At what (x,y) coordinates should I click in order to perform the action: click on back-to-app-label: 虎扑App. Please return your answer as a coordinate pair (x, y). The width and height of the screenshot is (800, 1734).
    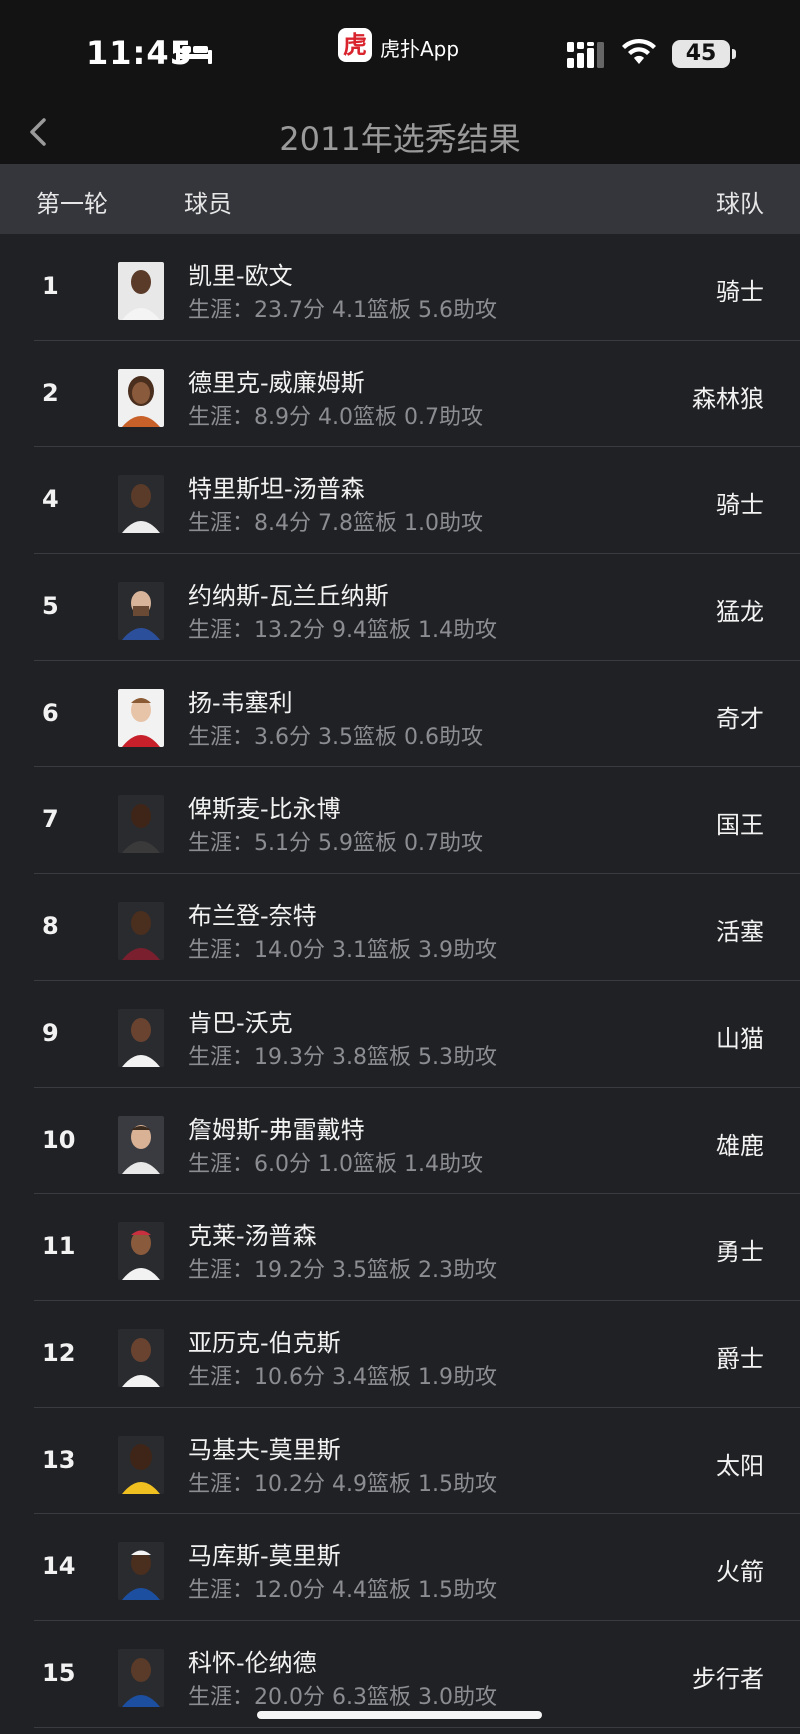
    Looking at the image, I should click on (419, 47).